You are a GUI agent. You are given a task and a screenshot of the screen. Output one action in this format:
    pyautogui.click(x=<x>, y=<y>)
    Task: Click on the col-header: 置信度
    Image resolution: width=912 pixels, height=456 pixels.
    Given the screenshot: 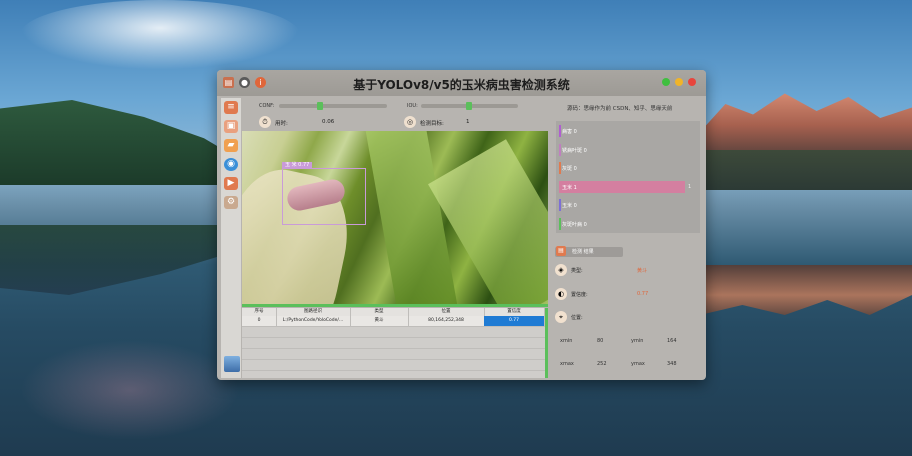 What is the action you would take?
    pyautogui.click(x=514, y=312)
    